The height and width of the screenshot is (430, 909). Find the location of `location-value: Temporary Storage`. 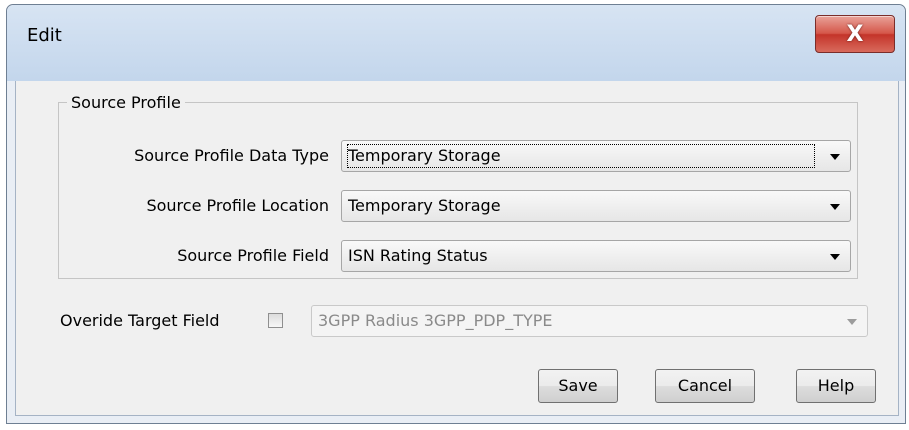

location-value: Temporary Storage is located at coordinates (424, 205).